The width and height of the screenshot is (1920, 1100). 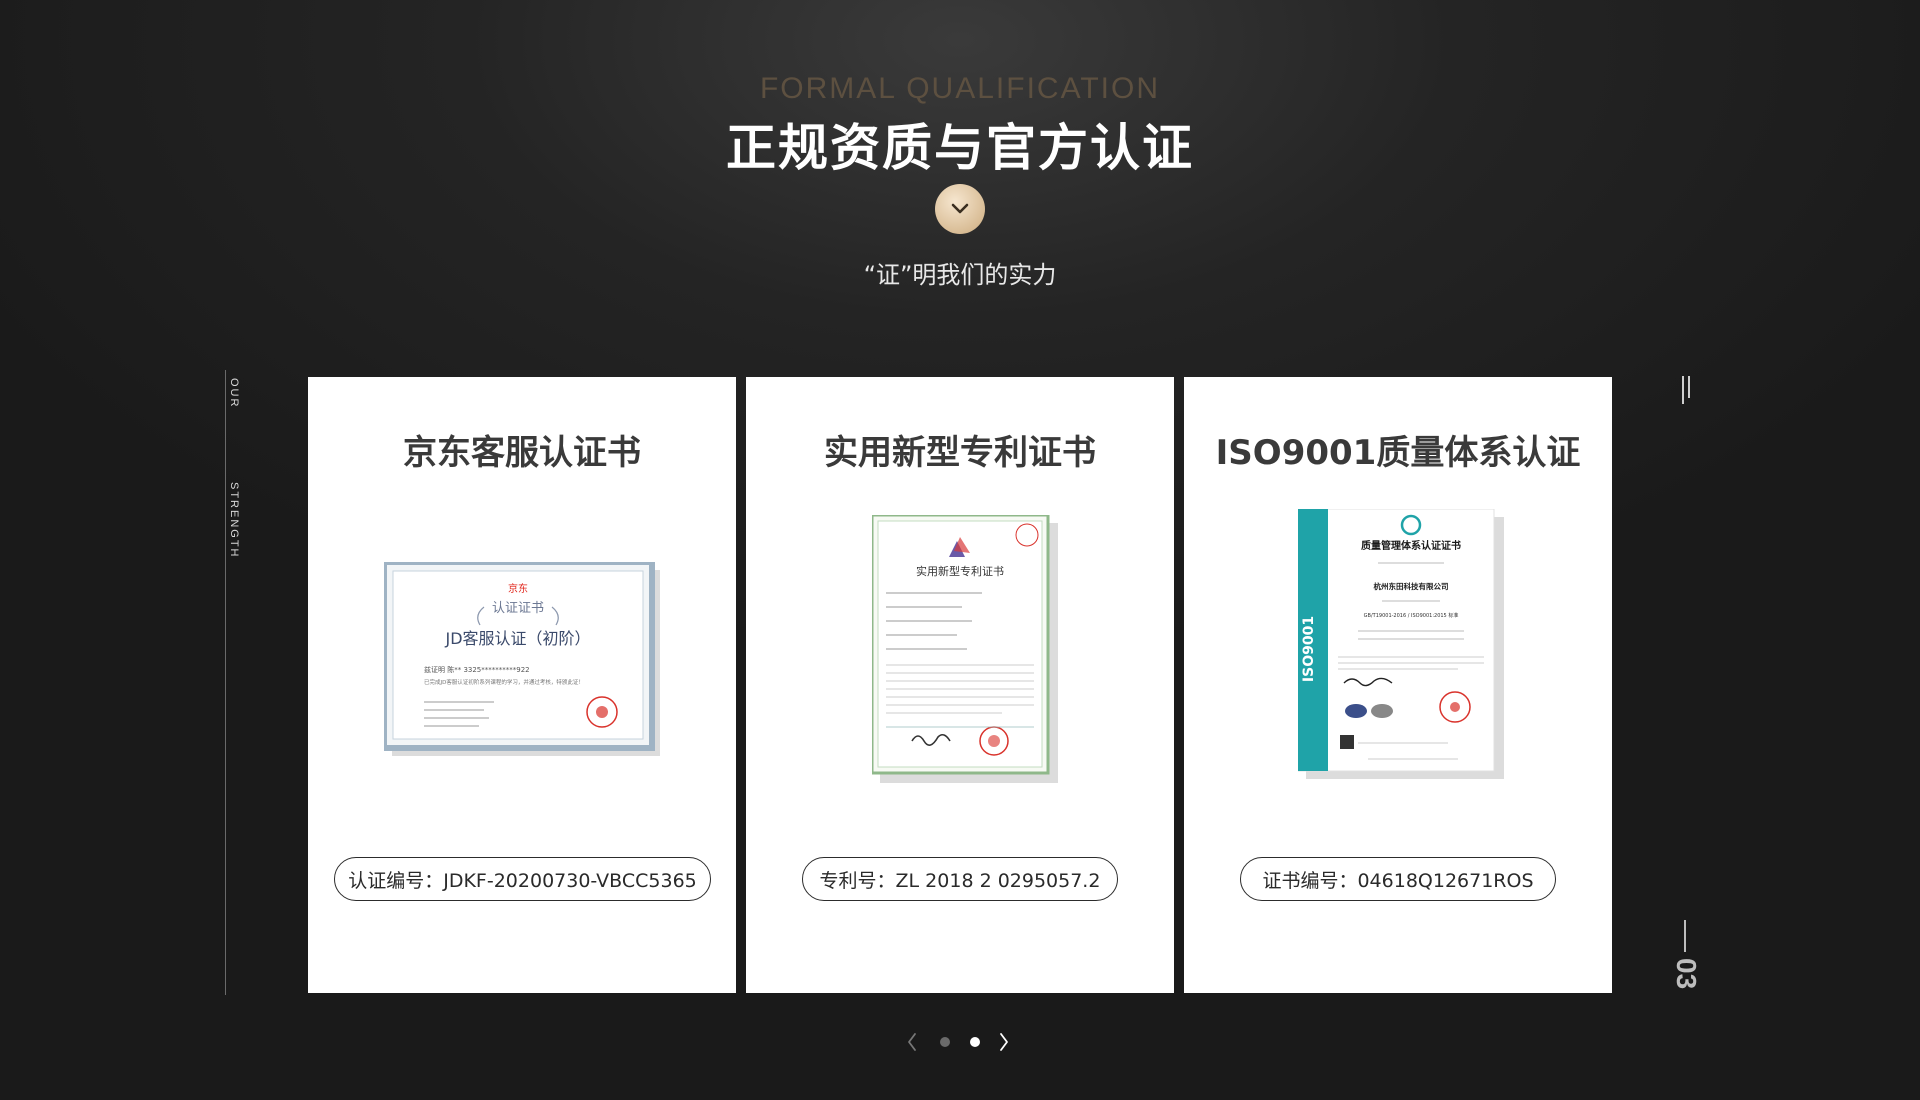 I want to click on card-title: 京东客服认证书, so click(x=522, y=453).